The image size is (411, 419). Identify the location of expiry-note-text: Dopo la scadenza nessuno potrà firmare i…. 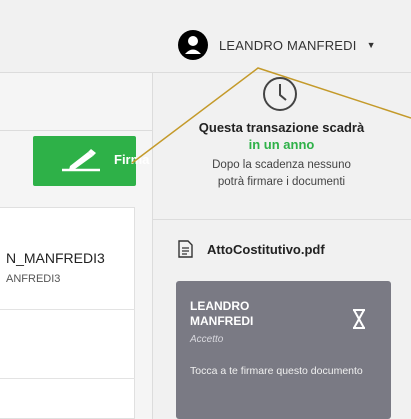
(281, 173).